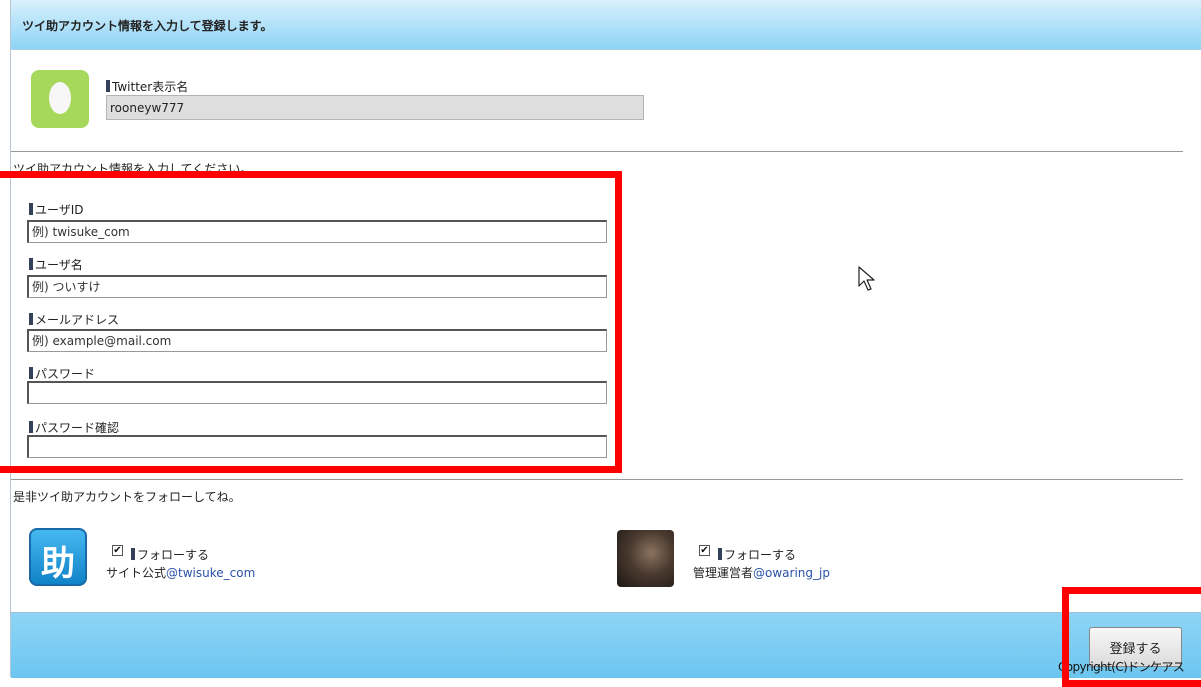 This screenshot has width=1201, height=687. I want to click on owaring-desc-prefix: 管理運営者, so click(723, 573).